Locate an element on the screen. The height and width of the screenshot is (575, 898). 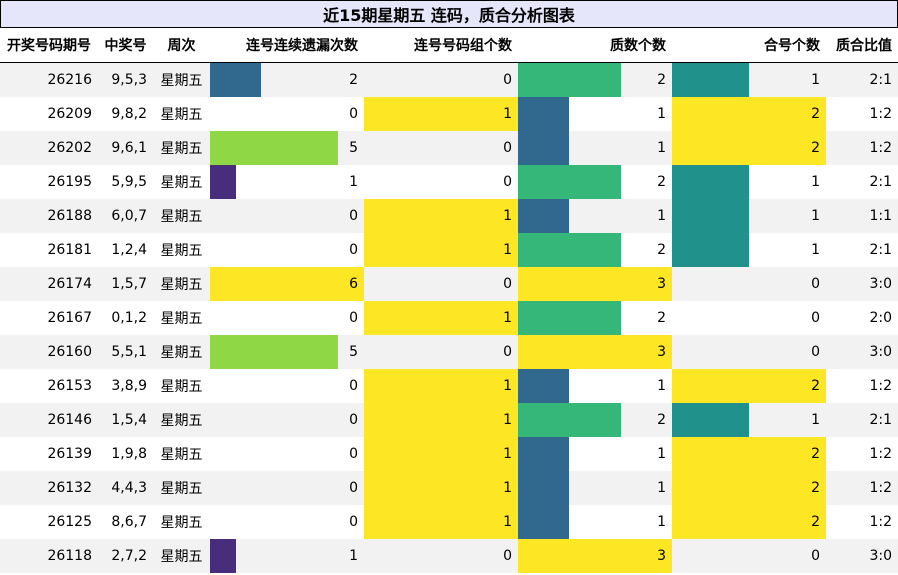
cell-miss-value: 5 is located at coordinates (353, 148).